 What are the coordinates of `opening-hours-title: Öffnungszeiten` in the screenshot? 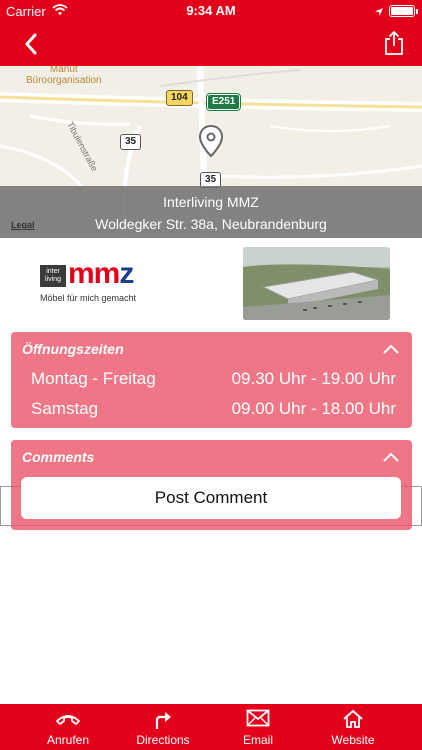 It's located at (73, 349).